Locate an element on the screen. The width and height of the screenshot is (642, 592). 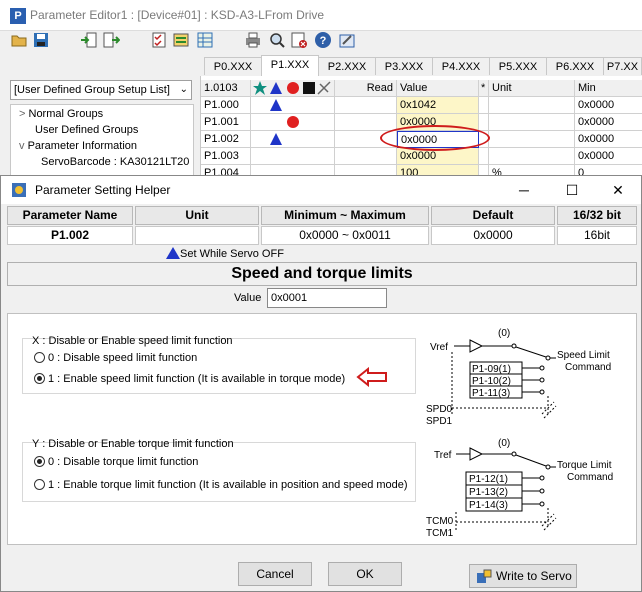
save-icon is located at coordinates (41, 40).